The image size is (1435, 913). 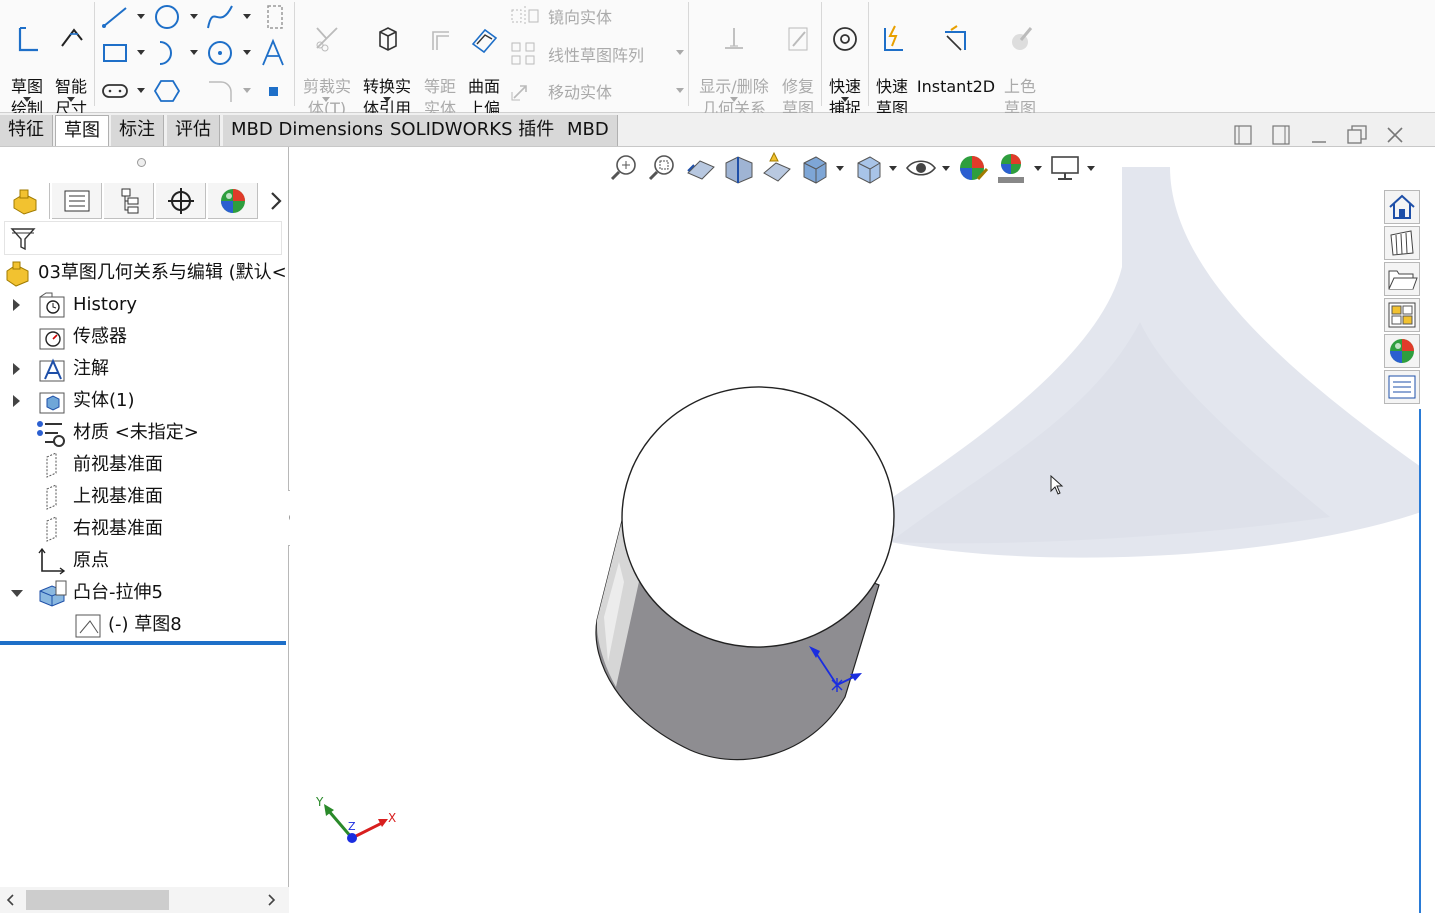 What do you see at coordinates (484, 41) in the screenshot?
I see `offset-surface-icon` at bounding box center [484, 41].